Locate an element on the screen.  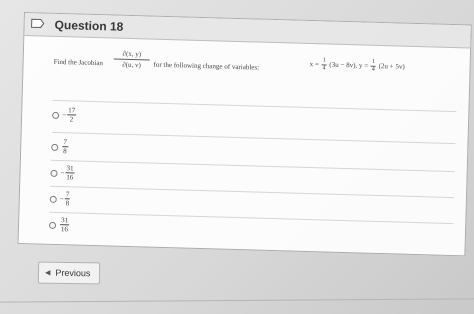
eq-y-coefficient: 1 4 is located at coordinates (373, 66).